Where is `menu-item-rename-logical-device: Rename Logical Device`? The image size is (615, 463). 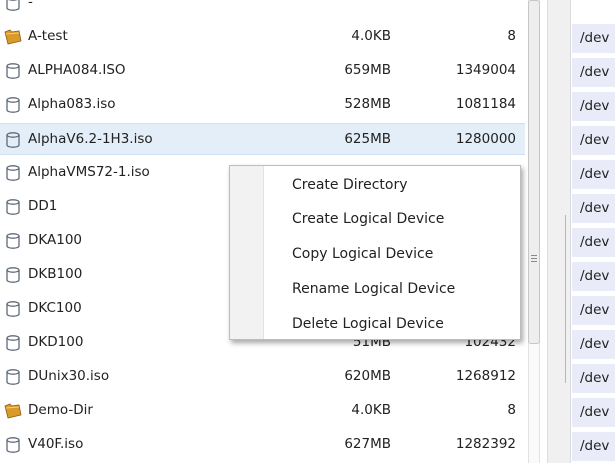 menu-item-rename-logical-device: Rename Logical Device is located at coordinates (373, 289).